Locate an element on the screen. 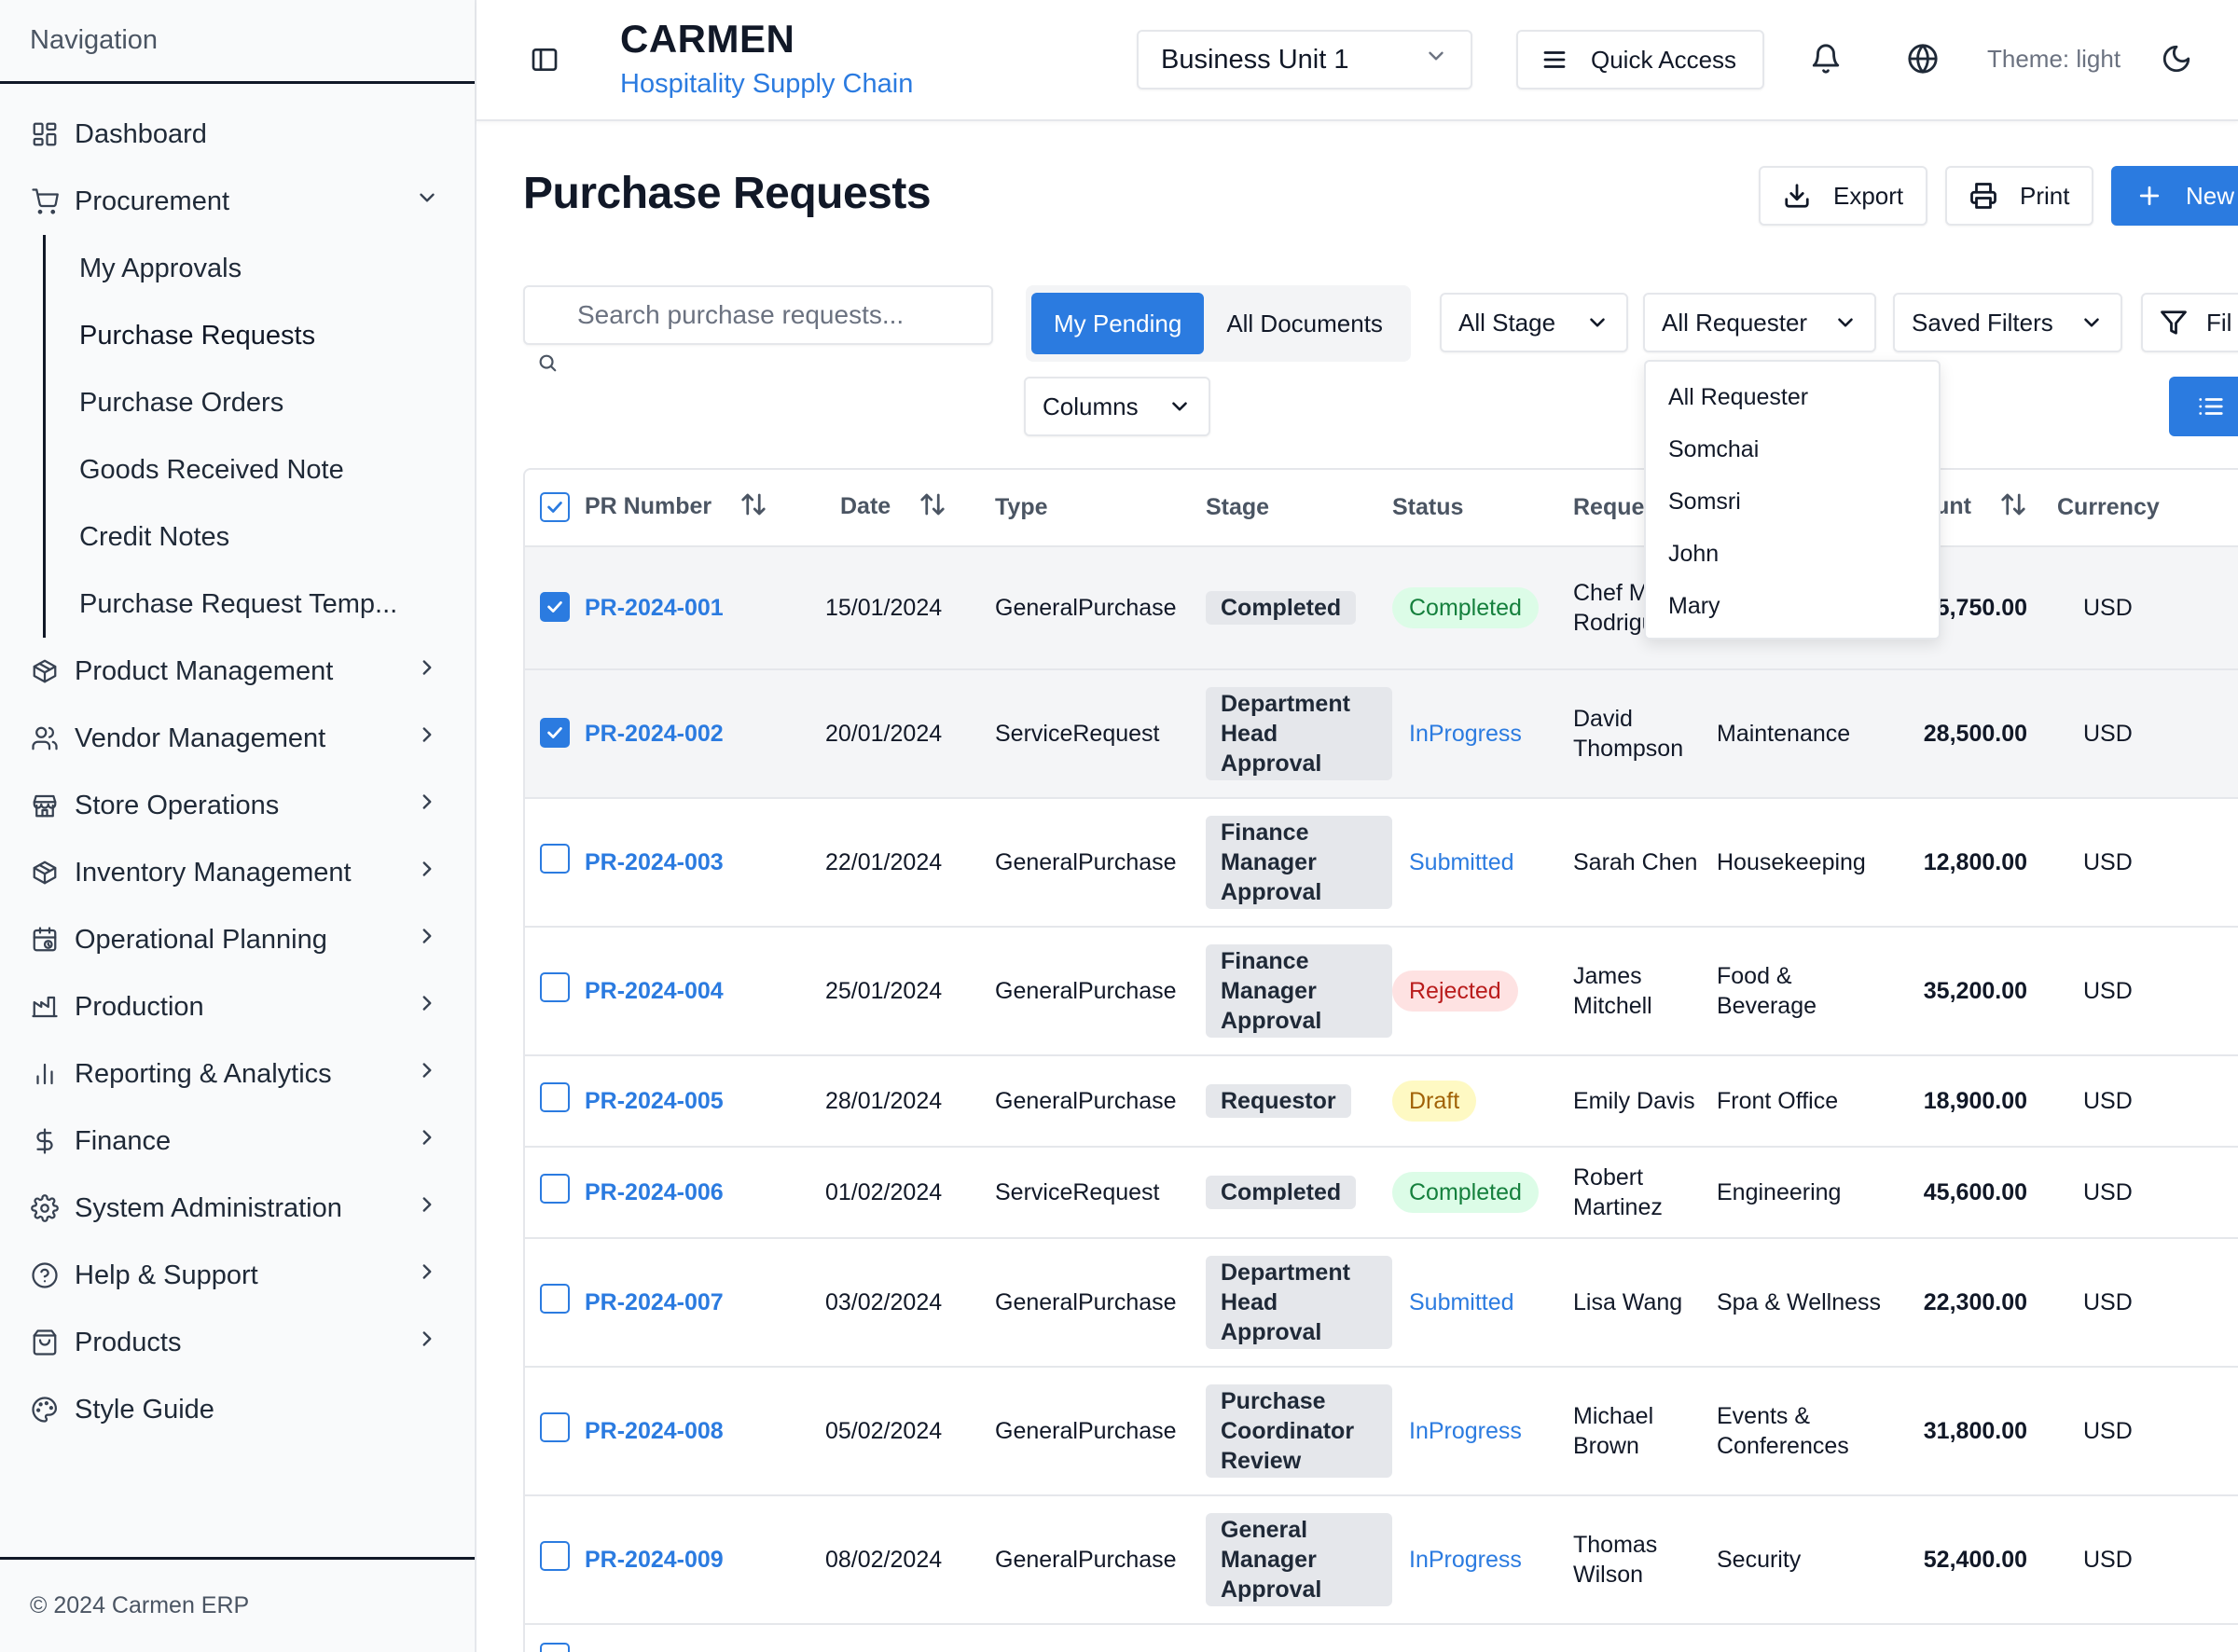  requester-option-mary: Mary is located at coordinates (1792, 606).